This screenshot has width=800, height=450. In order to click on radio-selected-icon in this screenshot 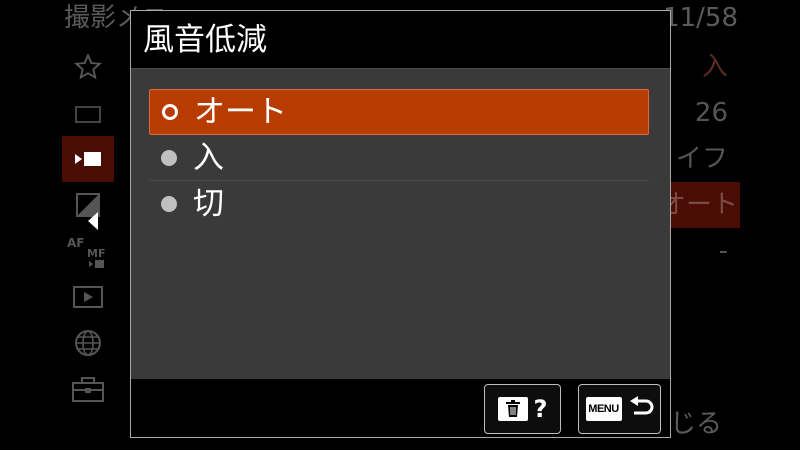, I will do `click(170, 112)`.